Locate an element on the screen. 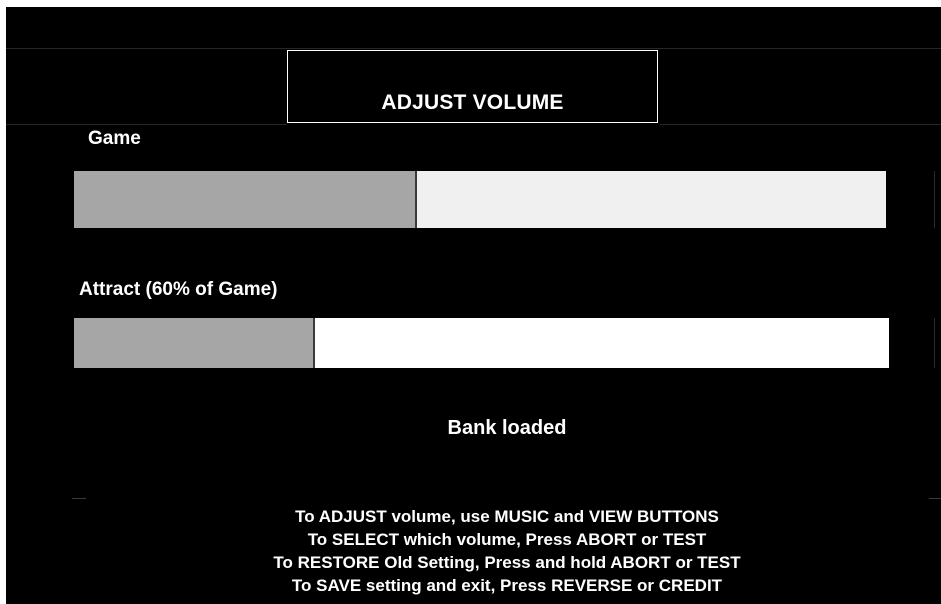 The width and height of the screenshot is (941, 604). attract-volume-label: Attract (60% of Game) is located at coordinates (178, 289).